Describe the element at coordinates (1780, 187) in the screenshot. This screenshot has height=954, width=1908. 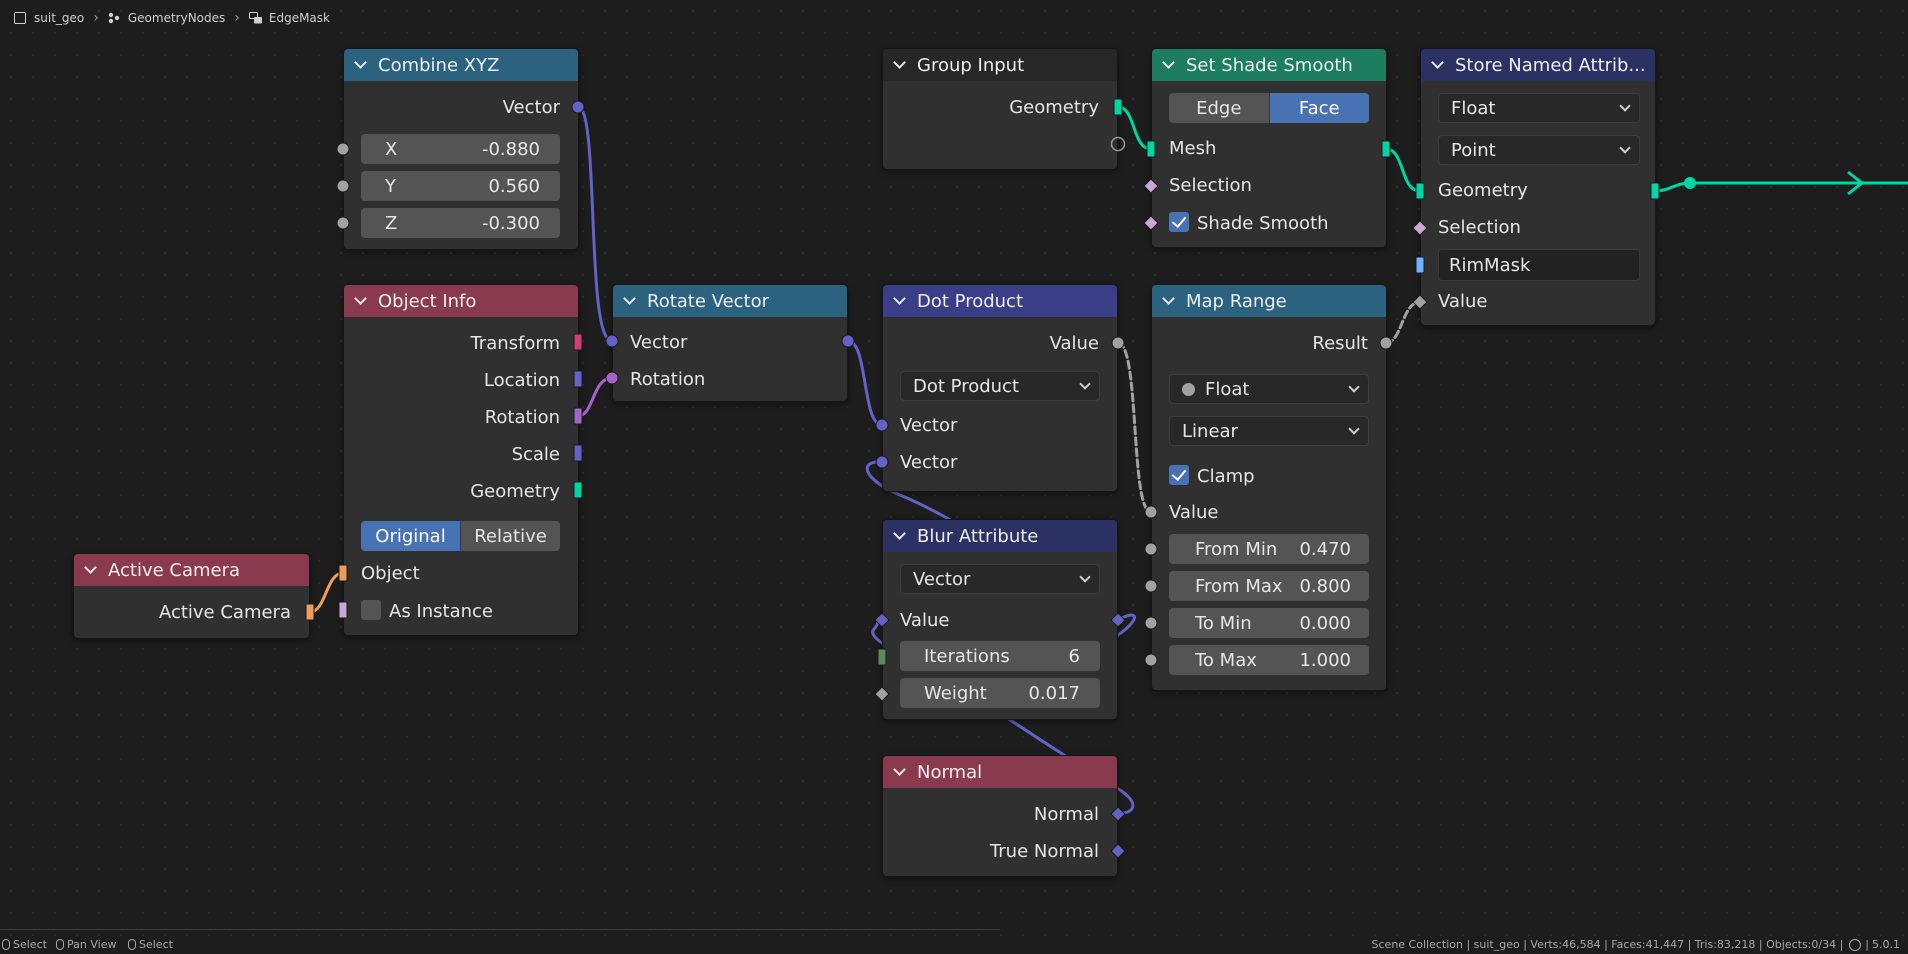
I see `link-store-to-output` at that location.